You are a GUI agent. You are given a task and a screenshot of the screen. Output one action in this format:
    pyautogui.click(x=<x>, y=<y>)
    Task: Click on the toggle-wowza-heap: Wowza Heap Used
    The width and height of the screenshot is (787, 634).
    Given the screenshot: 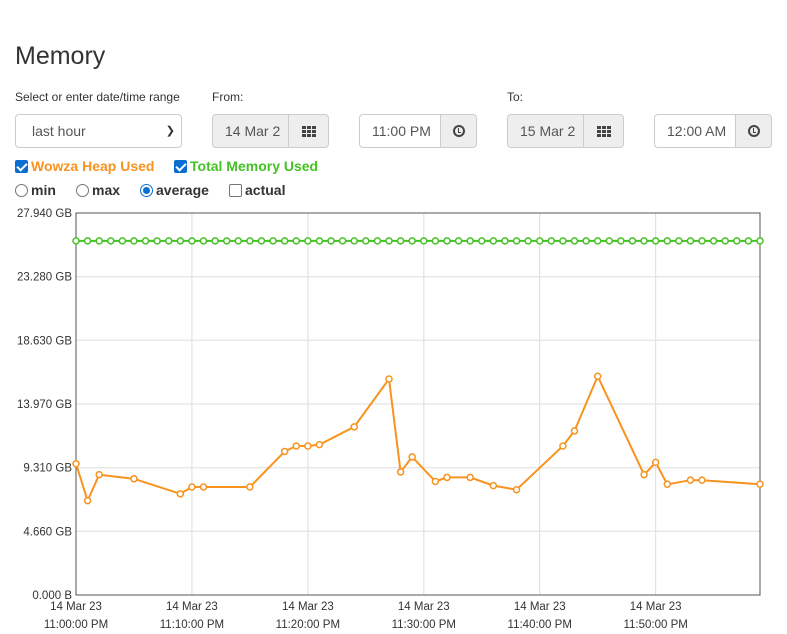 What is the action you would take?
    pyautogui.click(x=84, y=166)
    